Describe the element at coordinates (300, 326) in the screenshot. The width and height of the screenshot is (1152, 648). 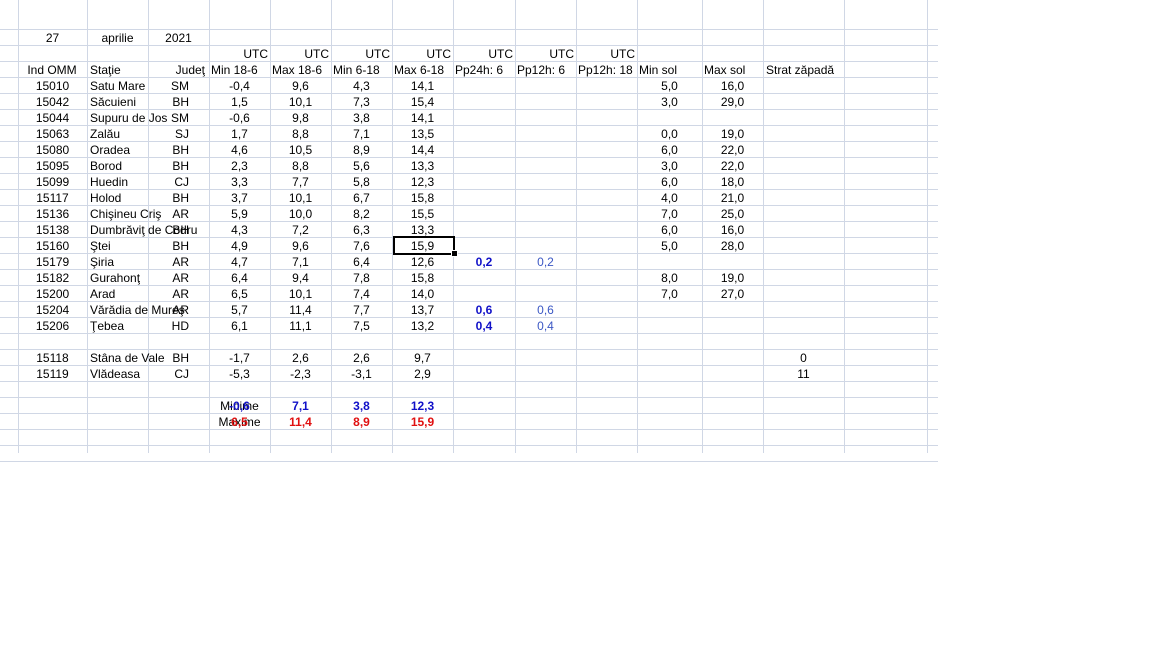
I see `station-max18-6-cell: 11,1` at that location.